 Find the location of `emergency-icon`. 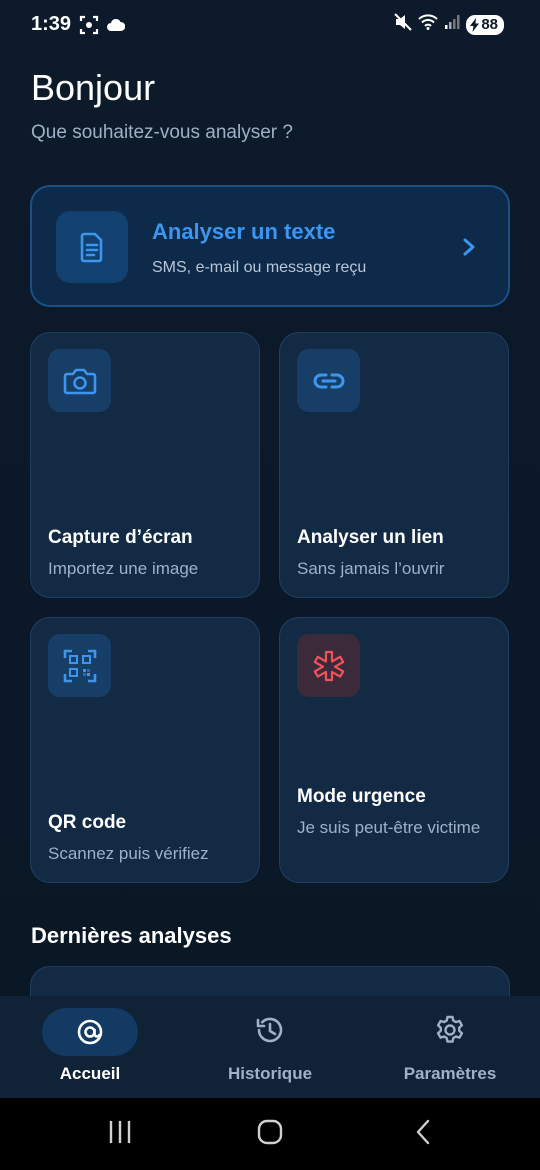

emergency-icon is located at coordinates (328, 665).